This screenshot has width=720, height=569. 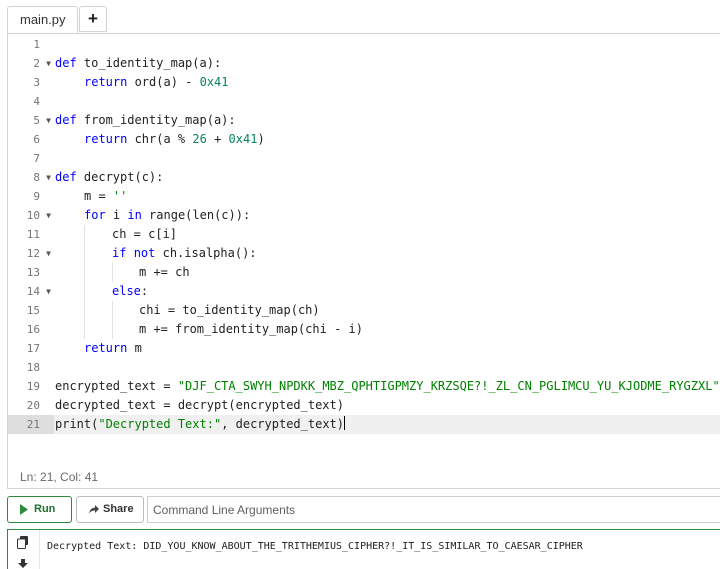 What do you see at coordinates (145, 234) in the screenshot?
I see `code-text: ch = c[i]` at bounding box center [145, 234].